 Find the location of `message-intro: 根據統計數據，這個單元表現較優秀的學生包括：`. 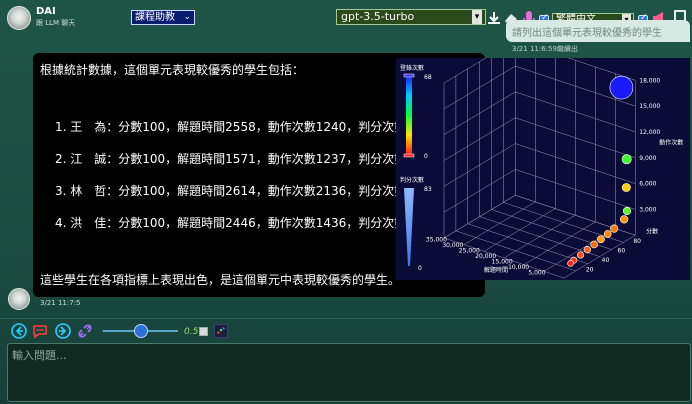

message-intro: 根據統計數據，這個單元表現較優秀的學生包括： is located at coordinates (172, 70).